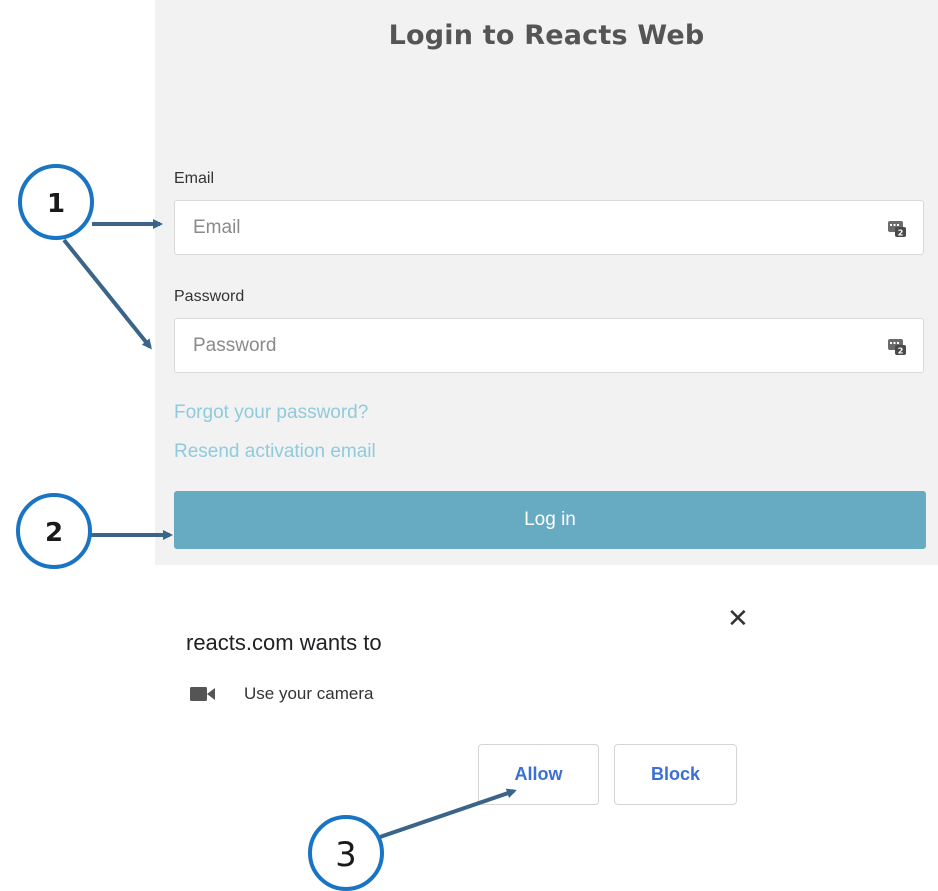 The width and height of the screenshot is (938, 891). I want to click on page-title: Login to Reacts Web, so click(546, 35).